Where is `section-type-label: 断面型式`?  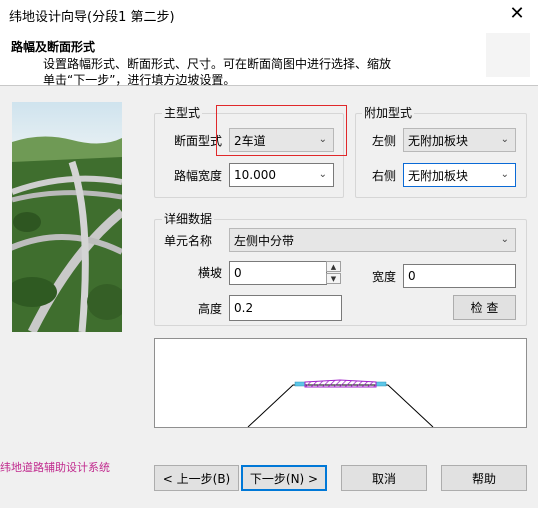
section-type-label: 断面型式 is located at coordinates (198, 141).